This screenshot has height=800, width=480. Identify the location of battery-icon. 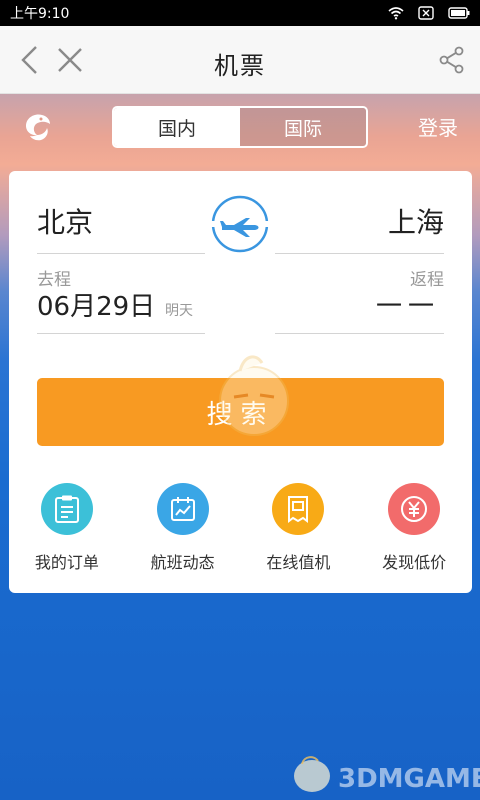
(459, 13).